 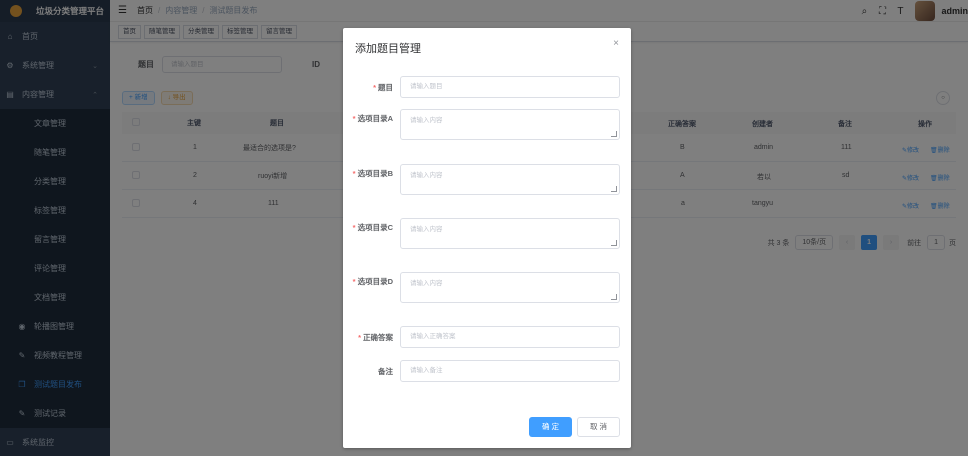 I want to click on field-label: * 正确答案, so click(x=375, y=337).